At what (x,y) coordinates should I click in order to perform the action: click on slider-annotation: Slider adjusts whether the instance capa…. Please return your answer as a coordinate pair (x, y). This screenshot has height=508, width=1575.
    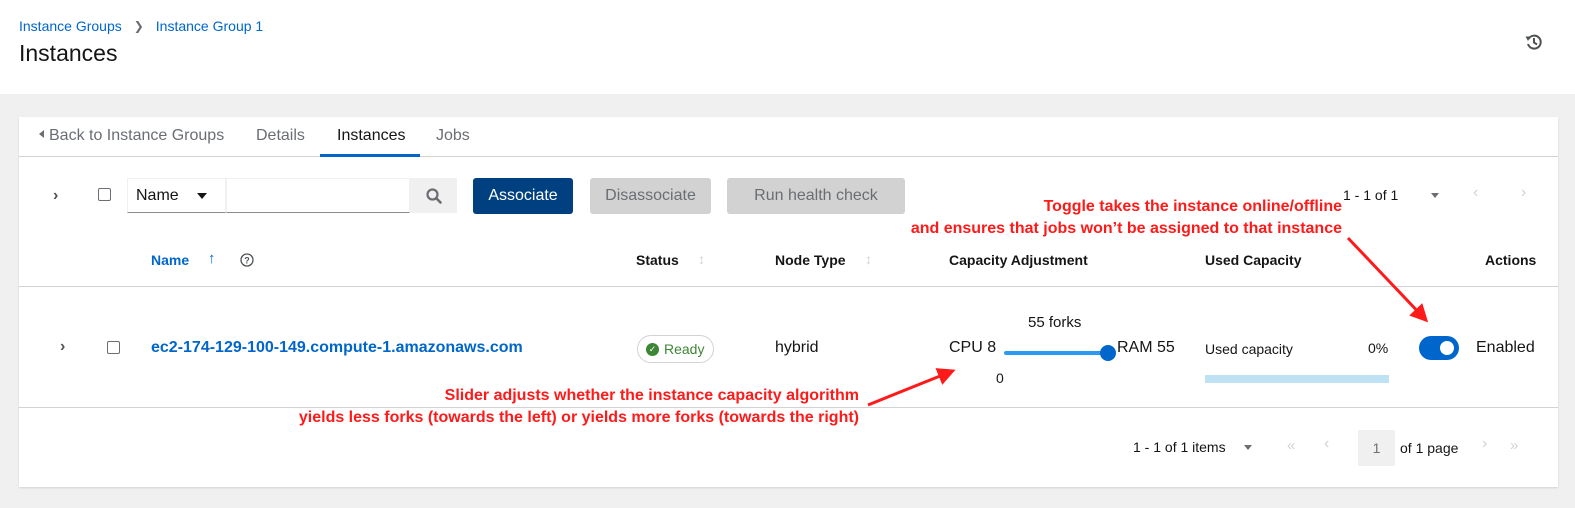
    Looking at the image, I should click on (579, 407).